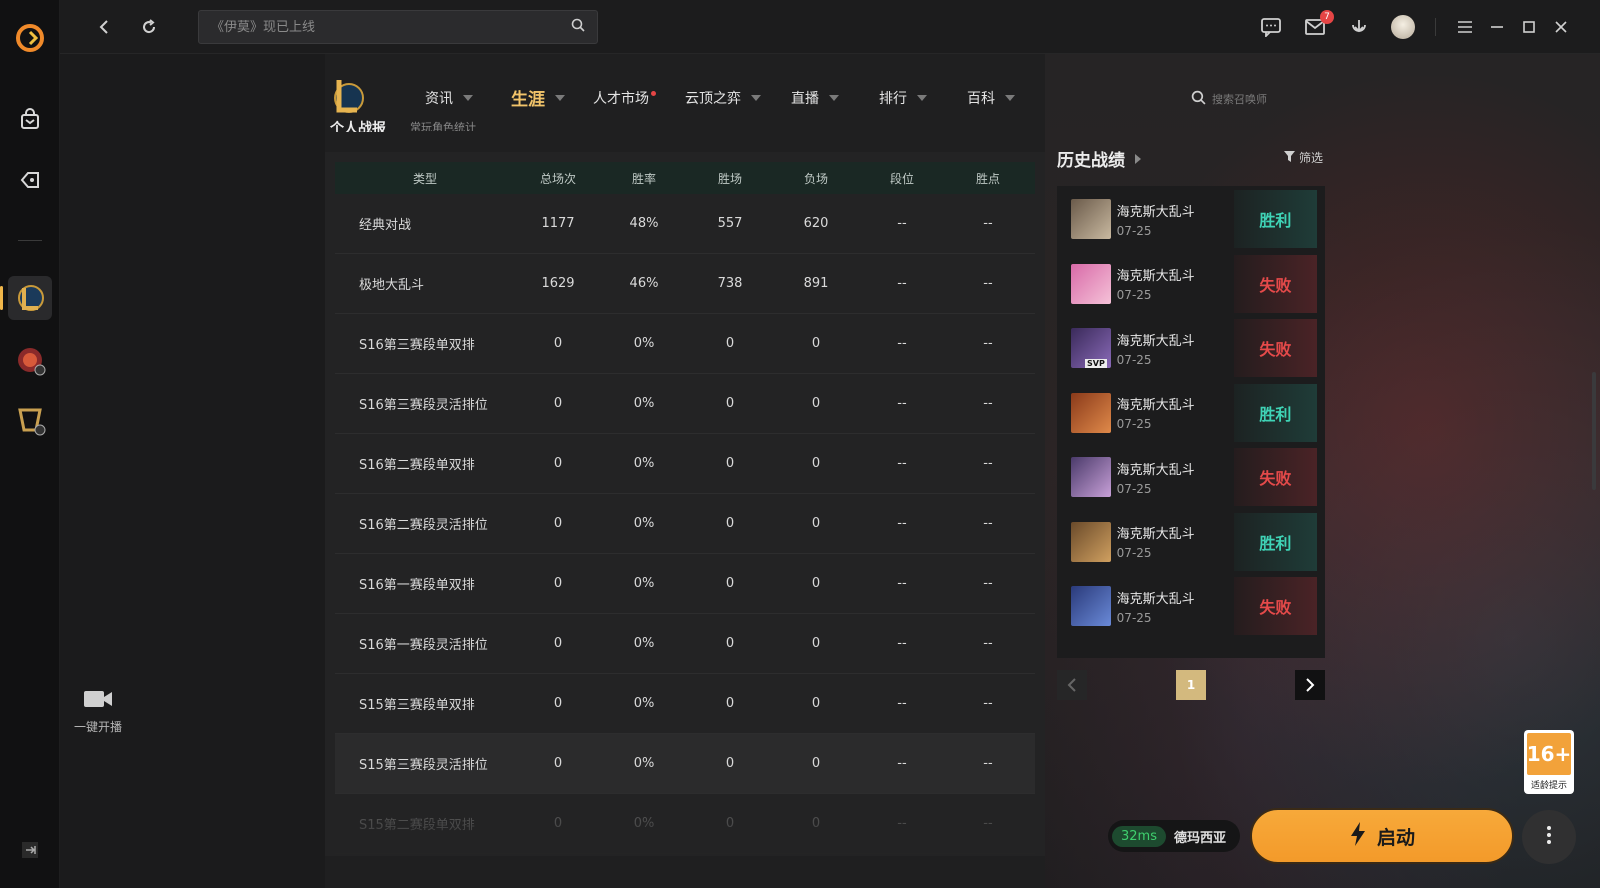 Image resolution: width=1600 pixels, height=888 pixels. I want to click on game-valorant-icon, so click(30, 420).